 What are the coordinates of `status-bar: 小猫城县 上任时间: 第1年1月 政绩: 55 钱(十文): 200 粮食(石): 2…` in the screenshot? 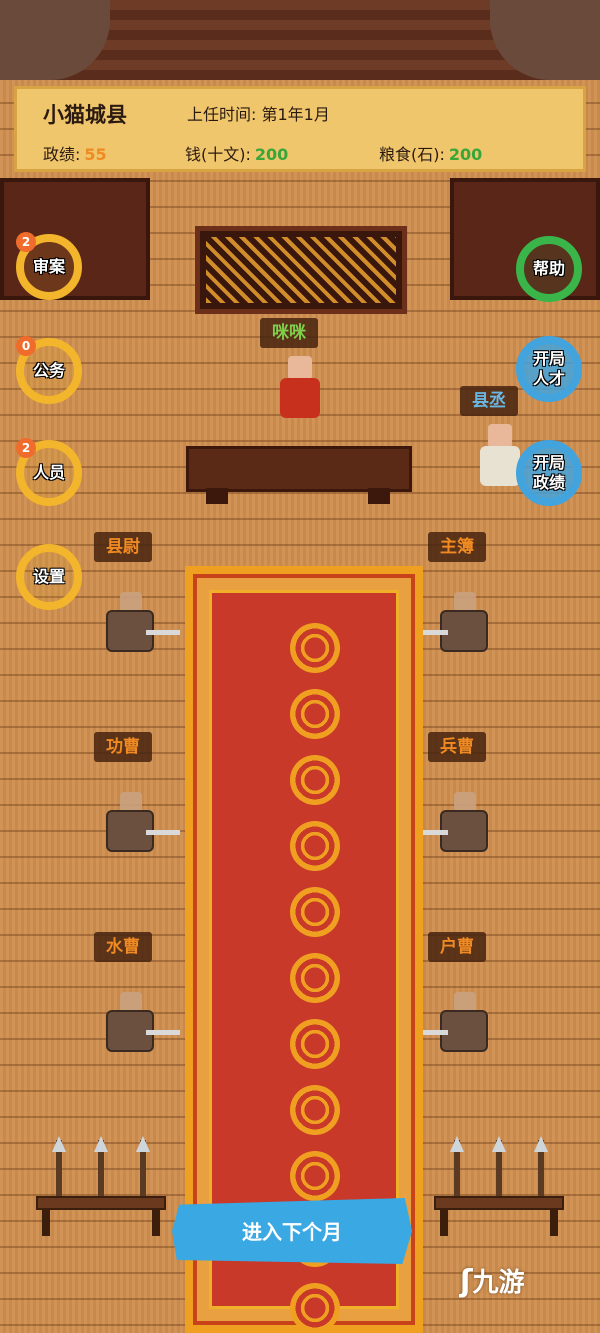 It's located at (300, 129).